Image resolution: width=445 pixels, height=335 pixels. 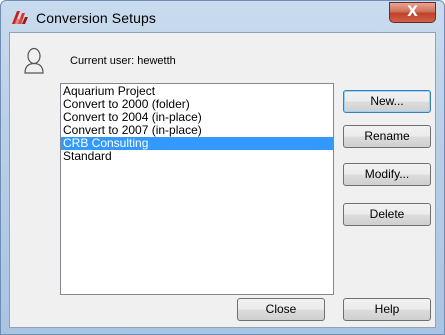 I want to click on title-bar: Conversion Setups X, so click(x=222, y=17).